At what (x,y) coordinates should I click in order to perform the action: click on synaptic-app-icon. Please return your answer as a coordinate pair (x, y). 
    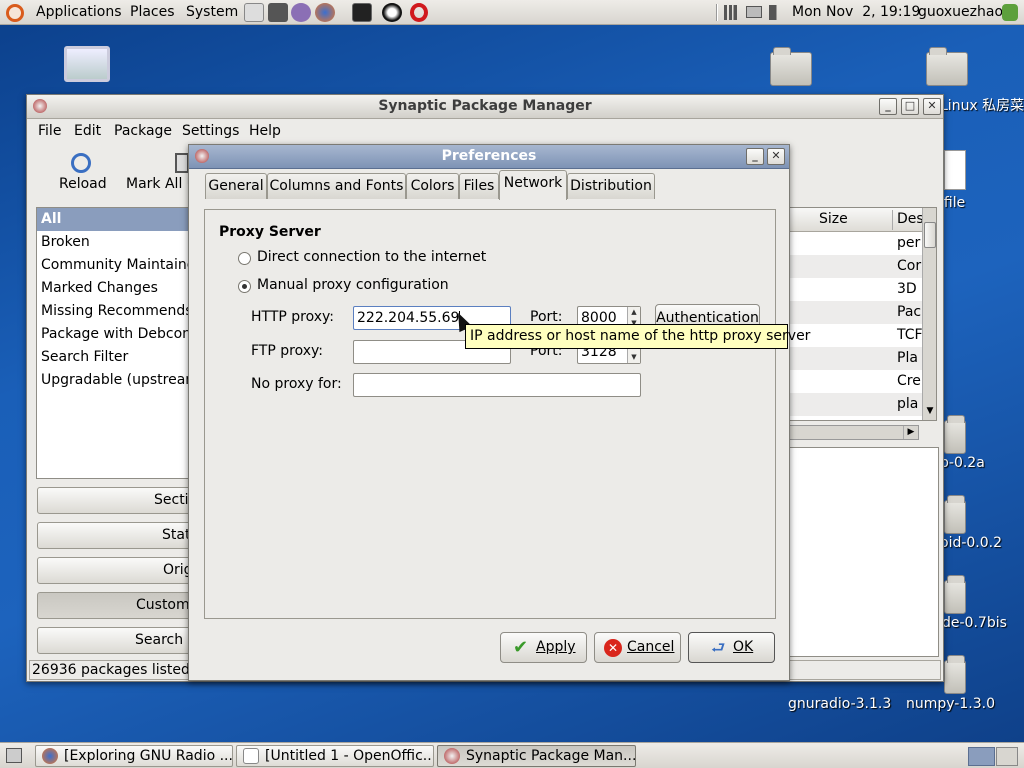
    Looking at the image, I should click on (452, 756).